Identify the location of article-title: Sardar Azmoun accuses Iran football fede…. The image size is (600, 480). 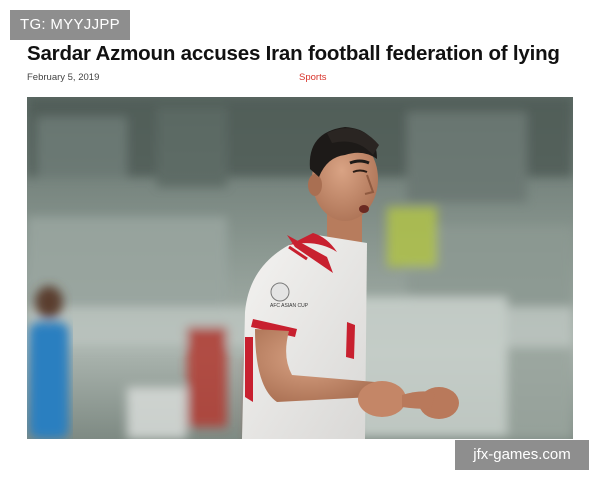
(293, 53).